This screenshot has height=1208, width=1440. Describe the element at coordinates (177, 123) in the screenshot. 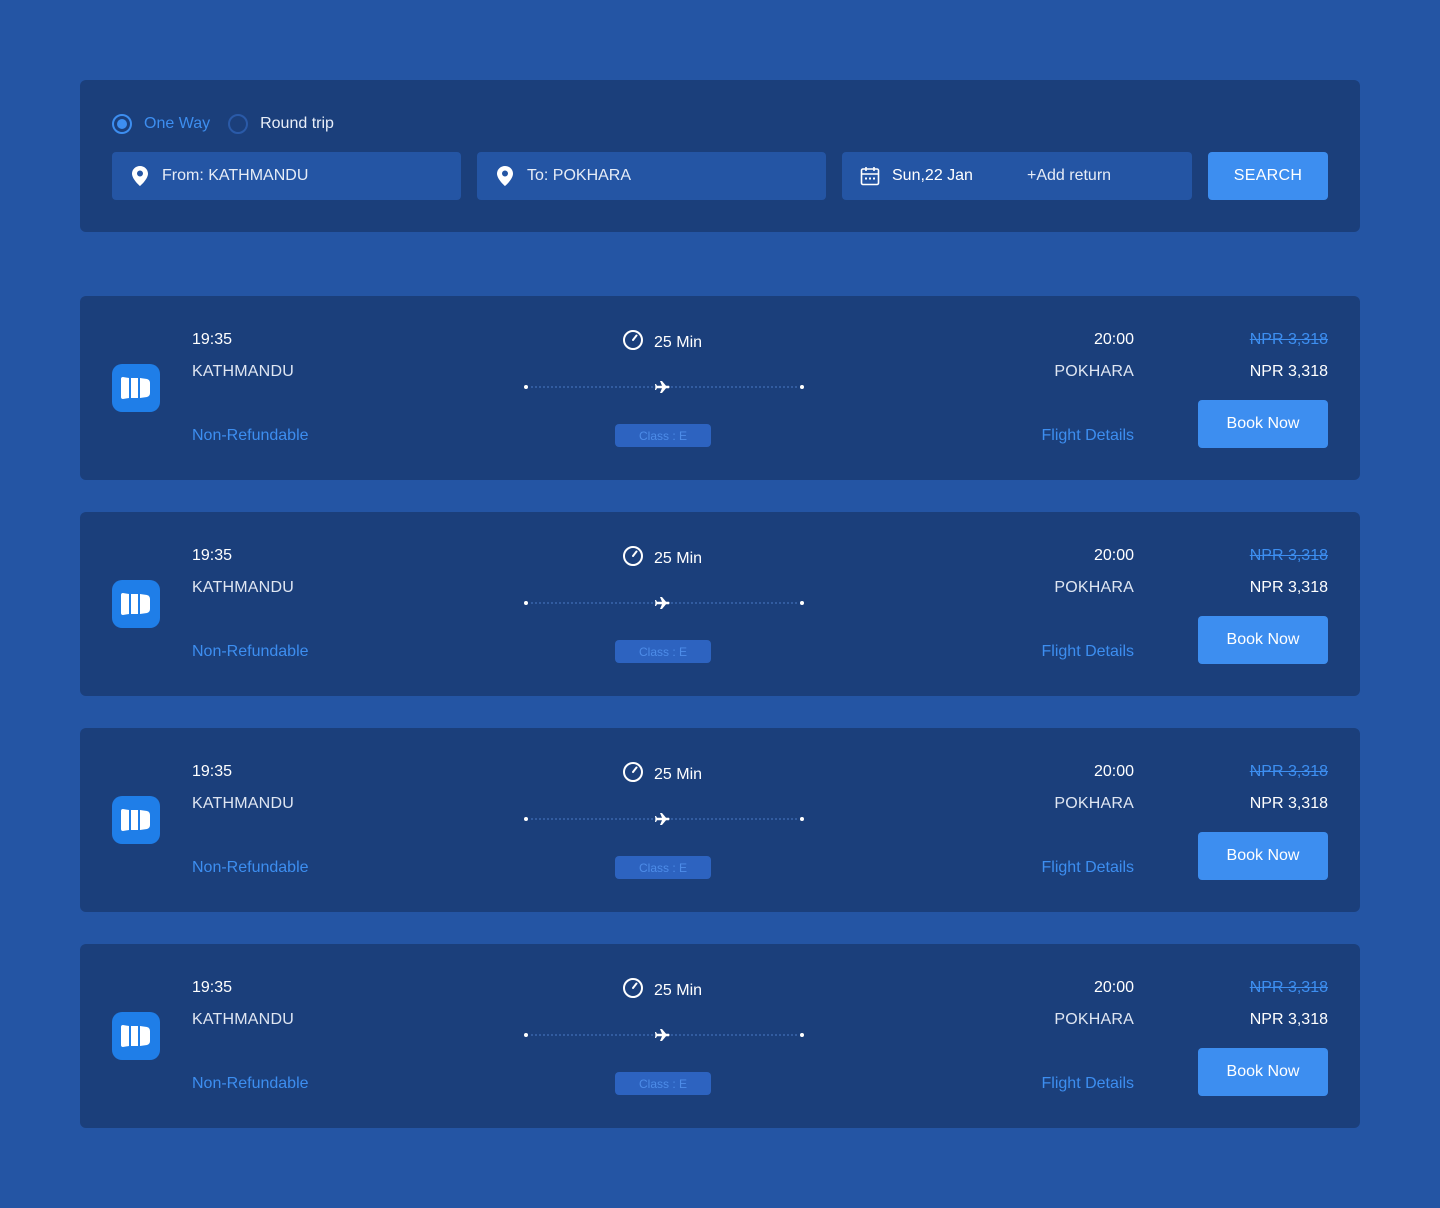

I see `one-way-label: One Way` at that location.